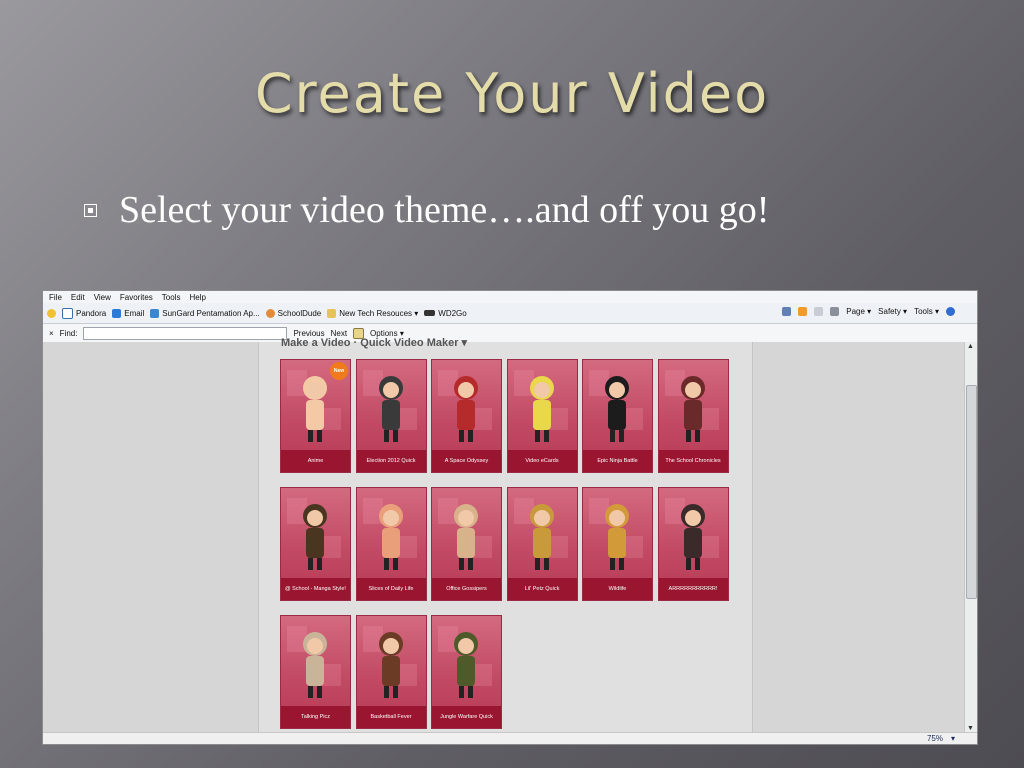 This screenshot has height=768, width=1024. What do you see at coordinates (315, 717) in the screenshot?
I see `theme-label: Talking Picz` at bounding box center [315, 717].